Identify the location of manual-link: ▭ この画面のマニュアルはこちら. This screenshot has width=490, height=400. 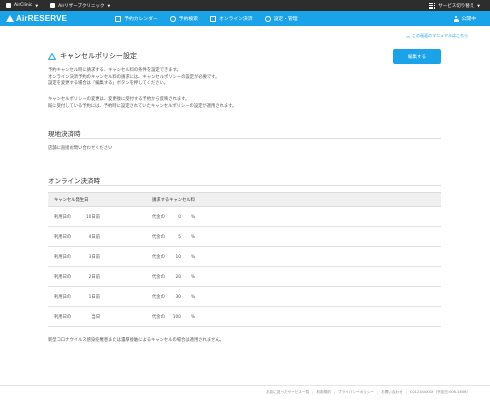
(437, 36).